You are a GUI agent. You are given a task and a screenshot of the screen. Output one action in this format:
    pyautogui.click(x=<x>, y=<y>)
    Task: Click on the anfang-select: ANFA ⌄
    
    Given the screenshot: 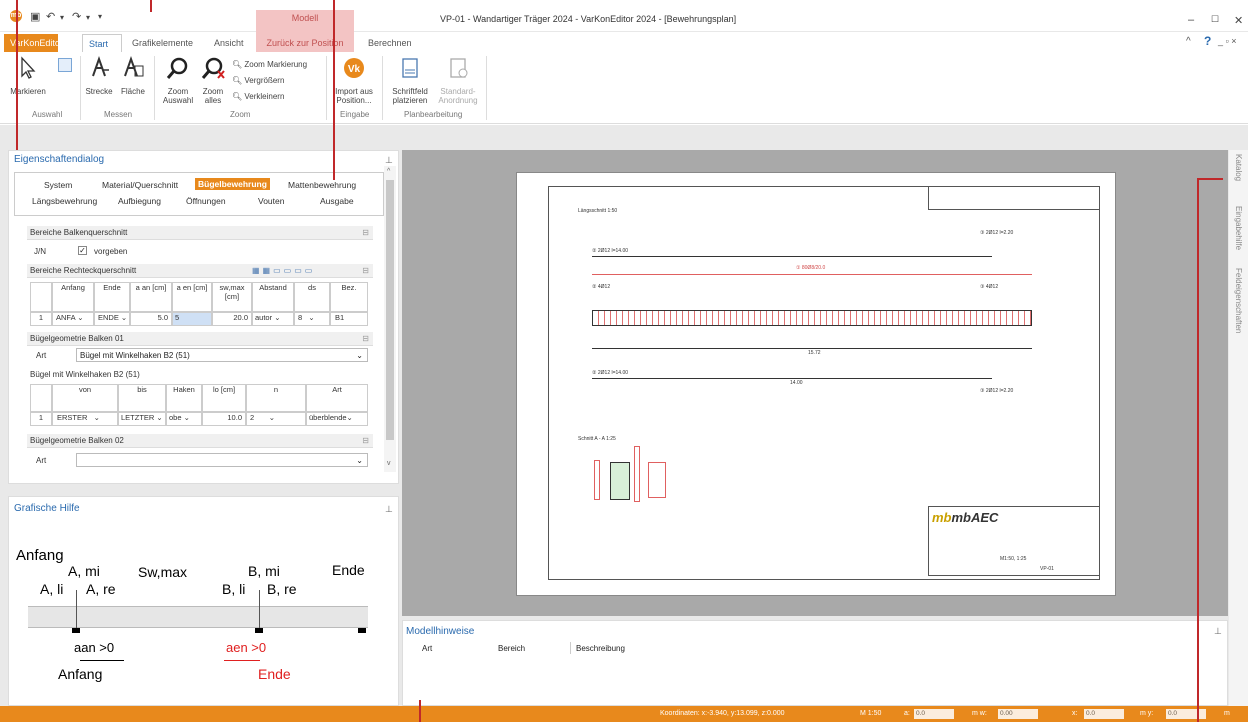 What is the action you would take?
    pyautogui.click(x=73, y=319)
    